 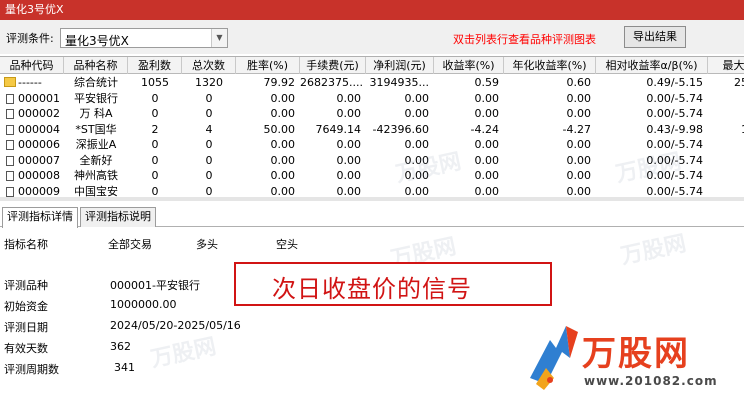 I want to click on condition-select: 量化3号优X ▼, so click(x=144, y=38).